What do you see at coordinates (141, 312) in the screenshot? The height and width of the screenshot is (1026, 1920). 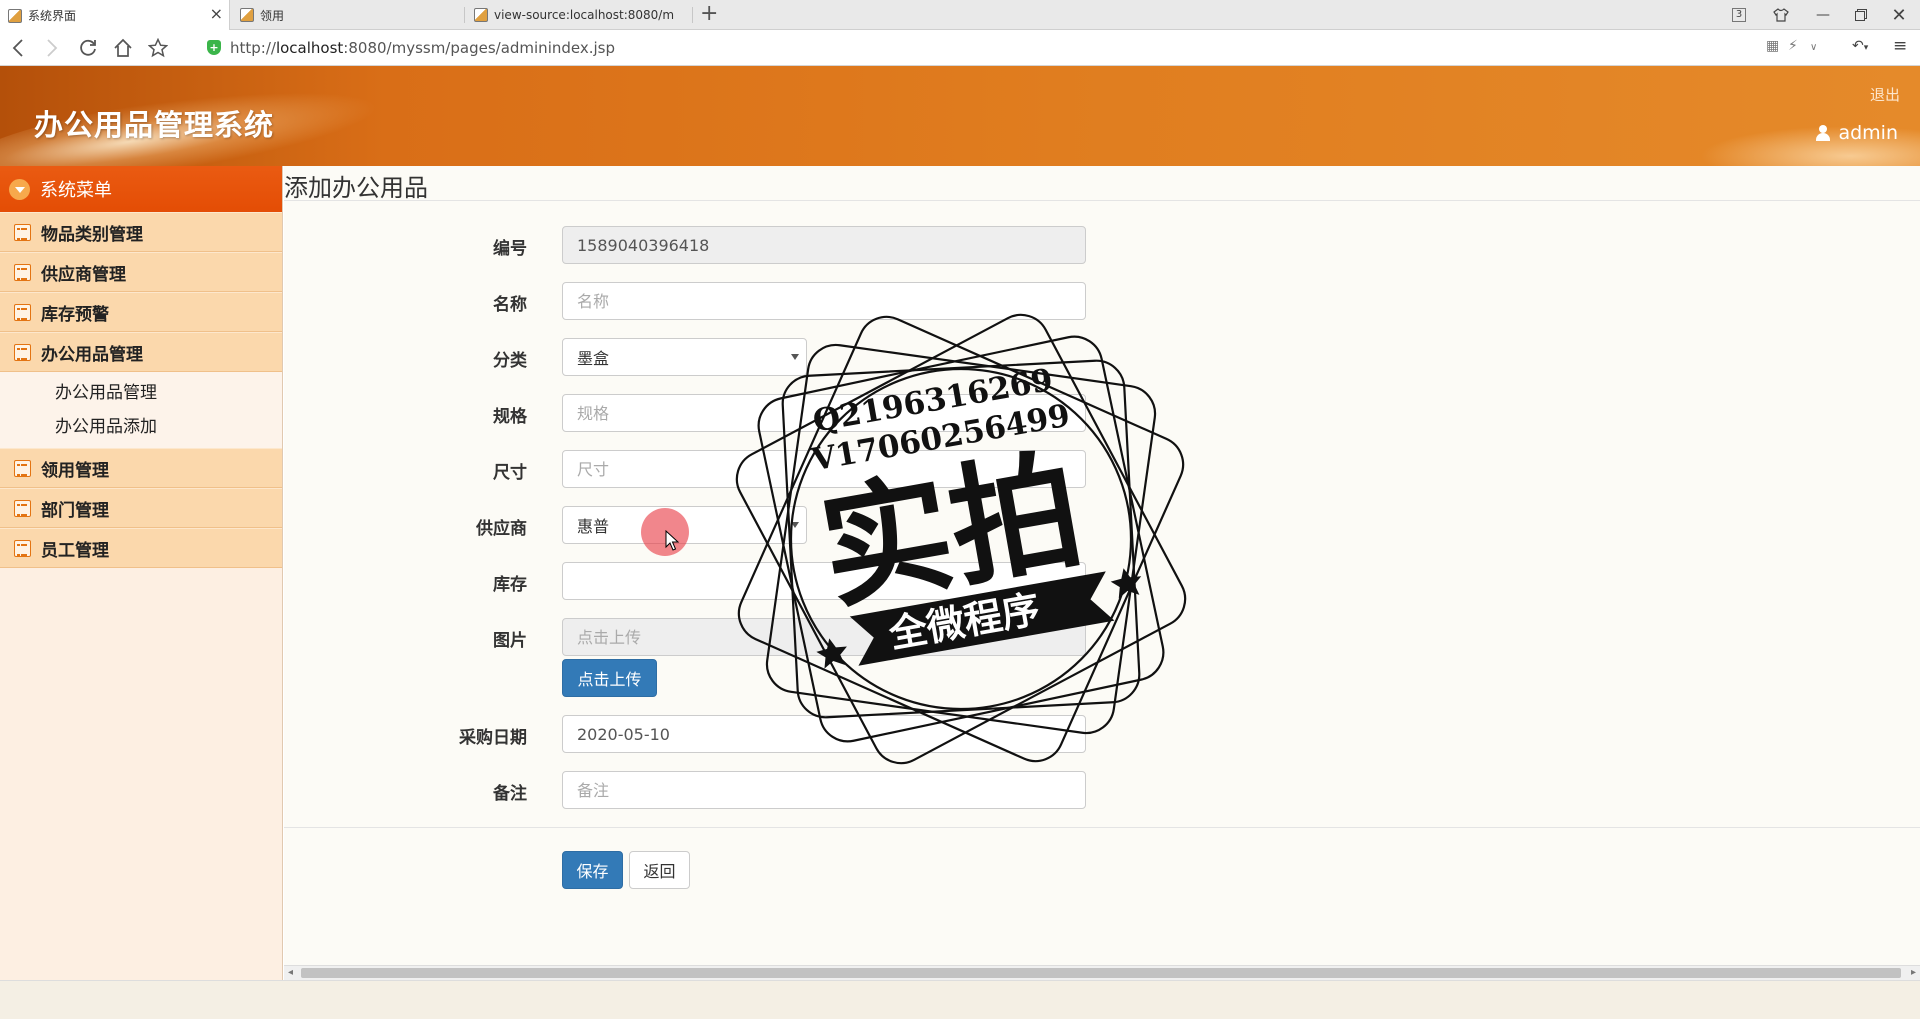 I see `sidebar-item-stock-alert: 库存预警` at bounding box center [141, 312].